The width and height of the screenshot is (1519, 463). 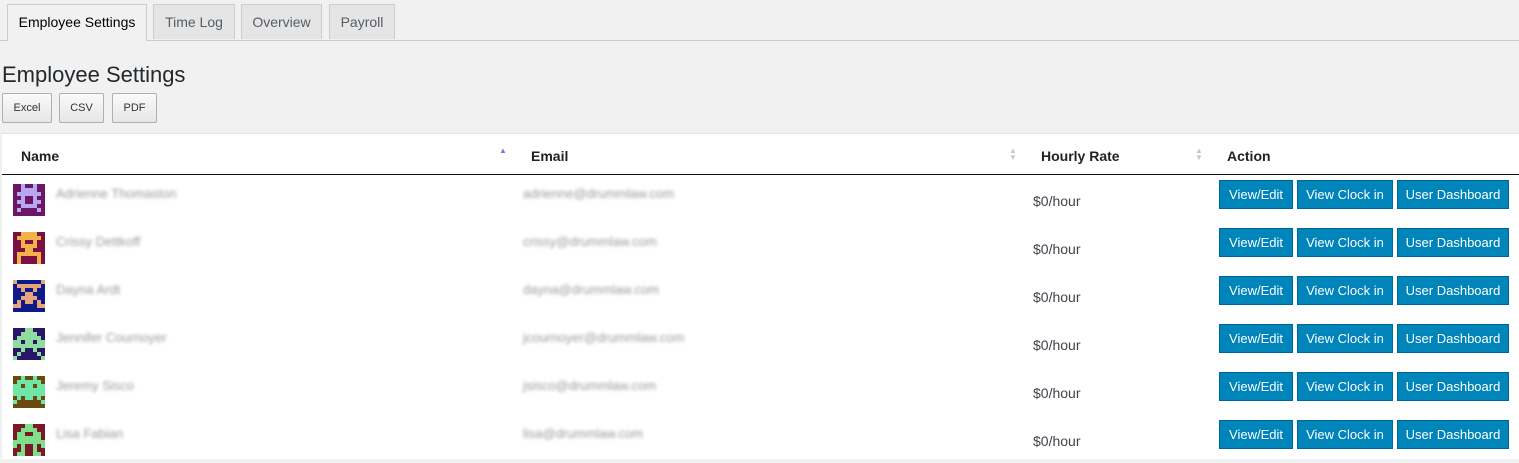 I want to click on employee-name: Dayna Ardt, so click(x=88, y=289).